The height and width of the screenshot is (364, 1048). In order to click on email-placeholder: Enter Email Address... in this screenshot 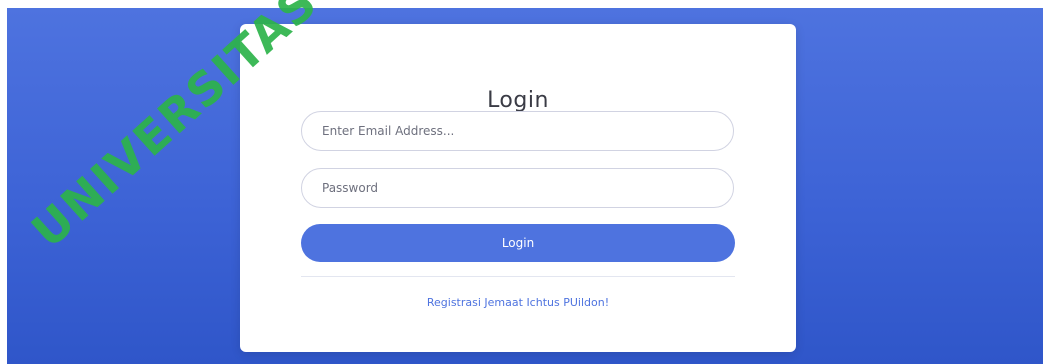, I will do `click(388, 131)`.